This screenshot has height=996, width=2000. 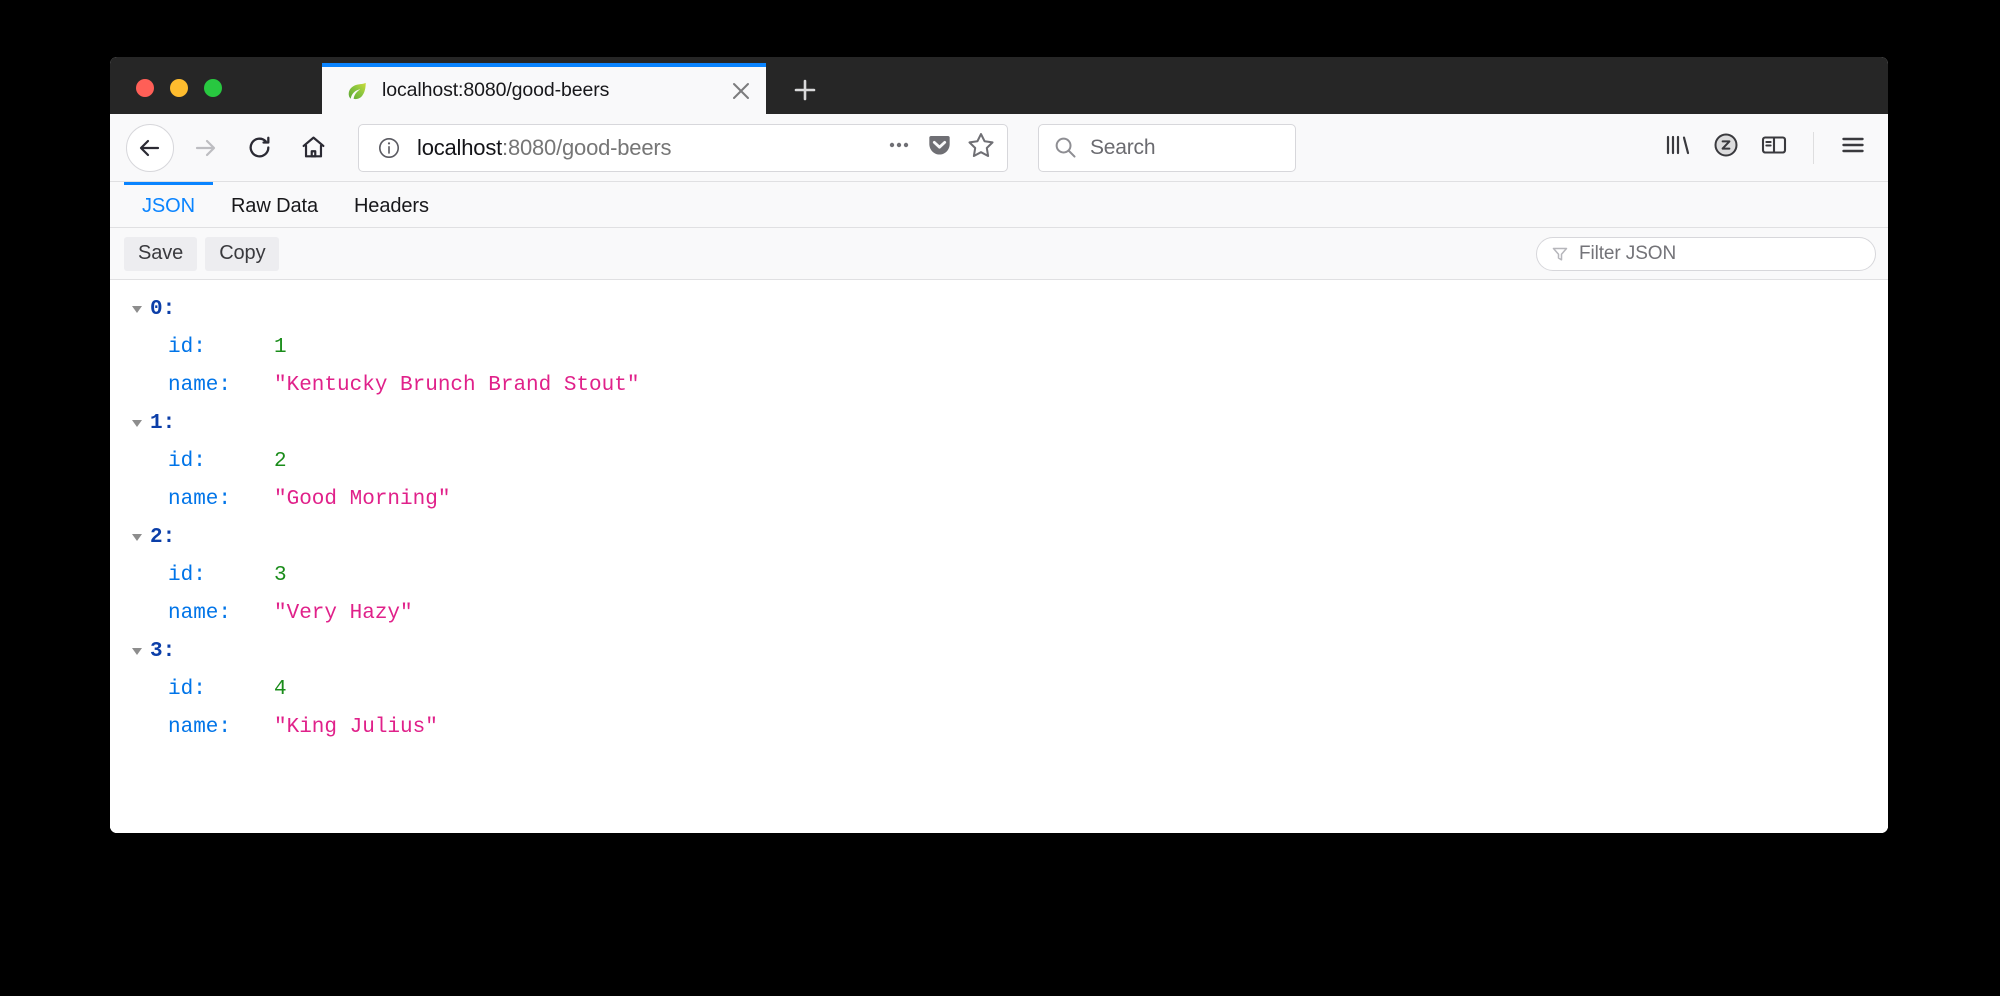 What do you see at coordinates (496, 90) in the screenshot?
I see `tab-title: localhost:8080/good-beers` at bounding box center [496, 90].